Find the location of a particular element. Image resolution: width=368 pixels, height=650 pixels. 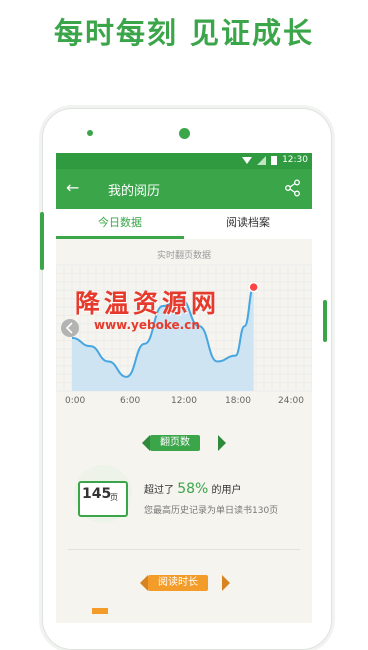

chart-current-point is located at coordinates (253, 287).